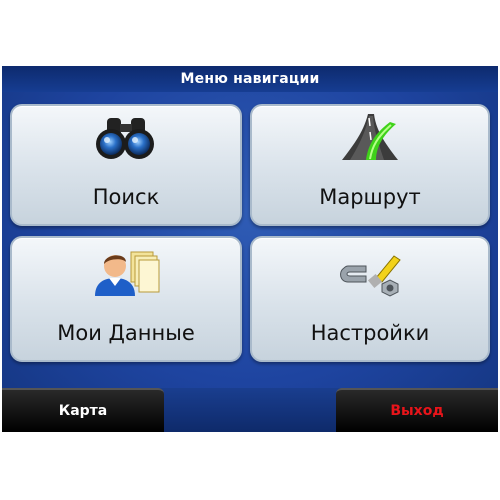  What do you see at coordinates (370, 197) in the screenshot?
I see `route-label: Маршрут` at bounding box center [370, 197].